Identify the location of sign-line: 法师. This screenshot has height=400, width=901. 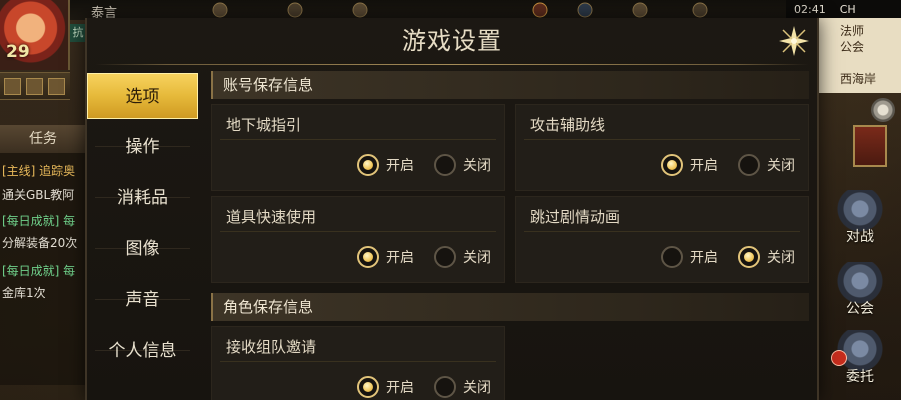
(852, 31).